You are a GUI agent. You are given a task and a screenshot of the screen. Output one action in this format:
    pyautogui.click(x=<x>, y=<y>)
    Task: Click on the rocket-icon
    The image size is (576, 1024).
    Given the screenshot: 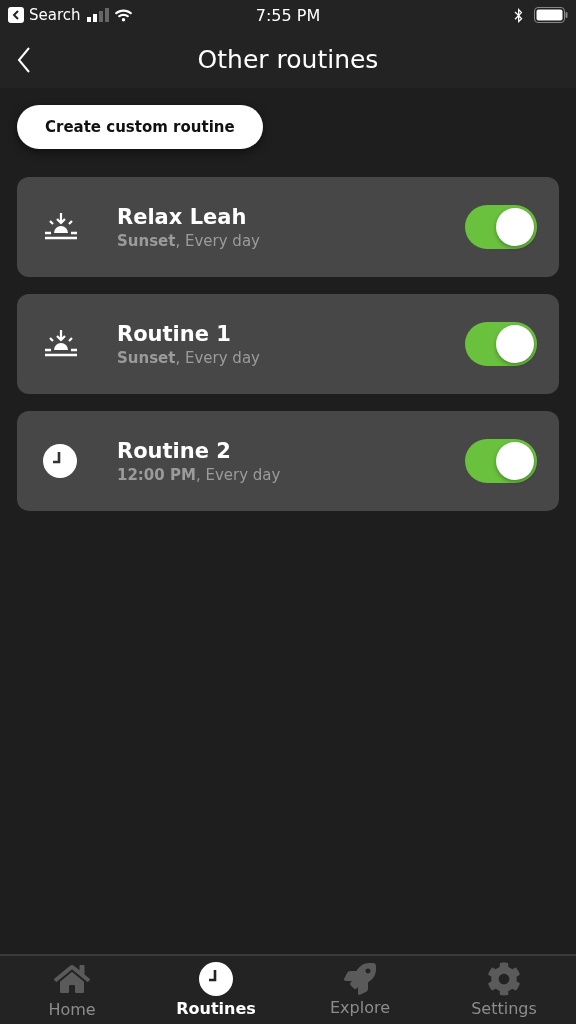 What is the action you would take?
    pyautogui.click(x=360, y=979)
    